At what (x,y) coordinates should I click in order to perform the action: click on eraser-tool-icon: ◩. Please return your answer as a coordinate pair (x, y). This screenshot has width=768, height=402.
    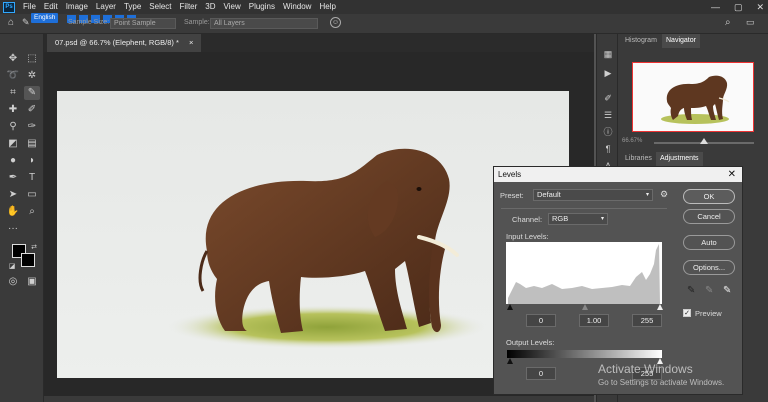
    Looking at the image, I should click on (13, 144).